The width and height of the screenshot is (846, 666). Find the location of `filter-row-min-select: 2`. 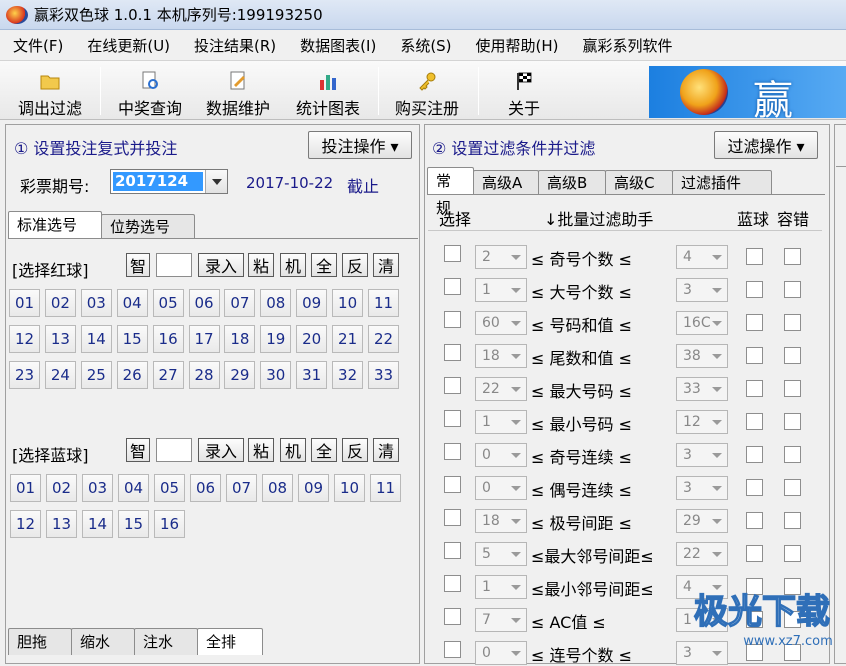

filter-row-min-select: 2 is located at coordinates (501, 257).